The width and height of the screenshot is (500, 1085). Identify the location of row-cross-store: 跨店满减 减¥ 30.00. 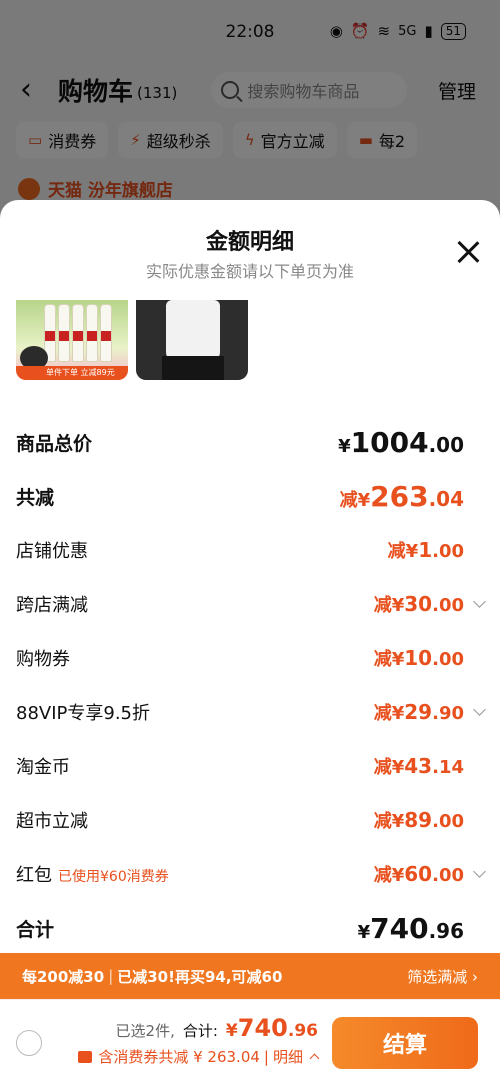
(250, 604).